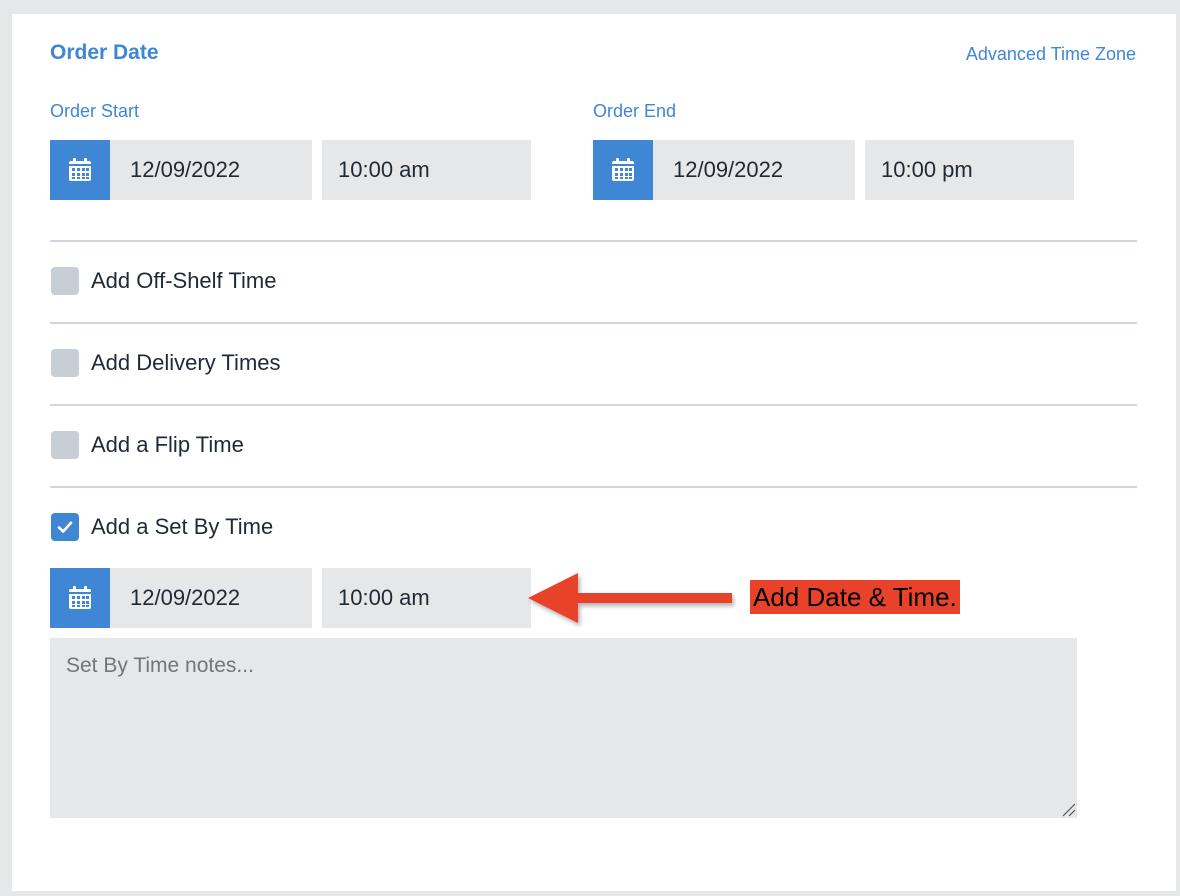 The image size is (1180, 896). Describe the element at coordinates (104, 52) in the screenshot. I see `section-title: Order Date` at that location.